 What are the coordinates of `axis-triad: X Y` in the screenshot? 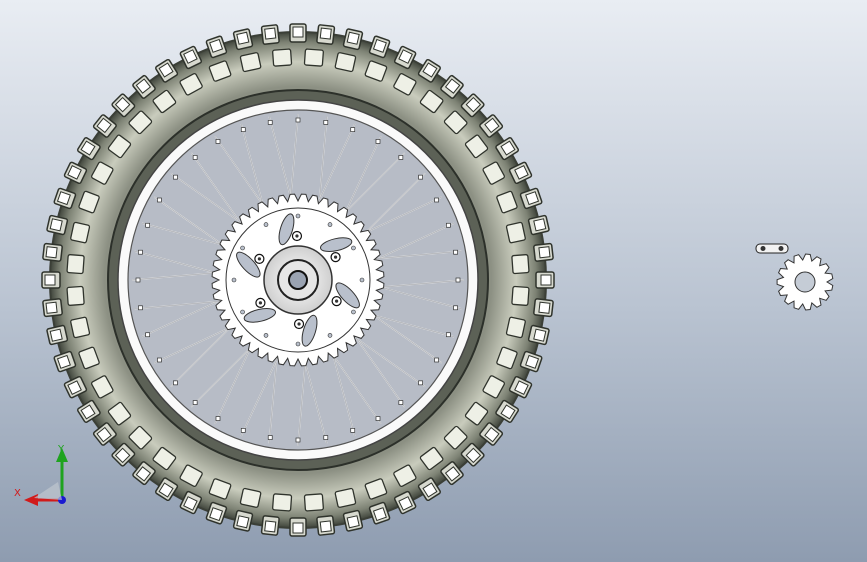 It's located at (41, 475).